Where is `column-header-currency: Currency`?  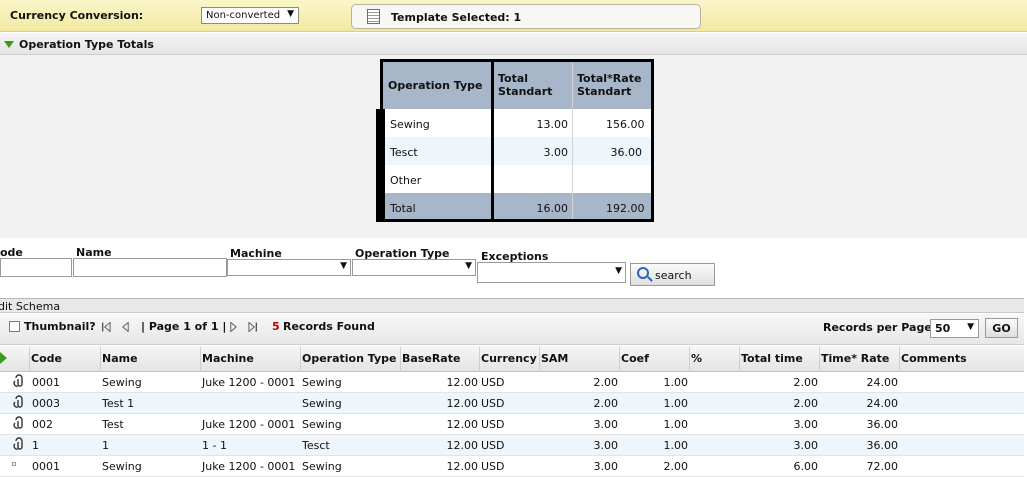
column-header-currency: Currency is located at coordinates (509, 358).